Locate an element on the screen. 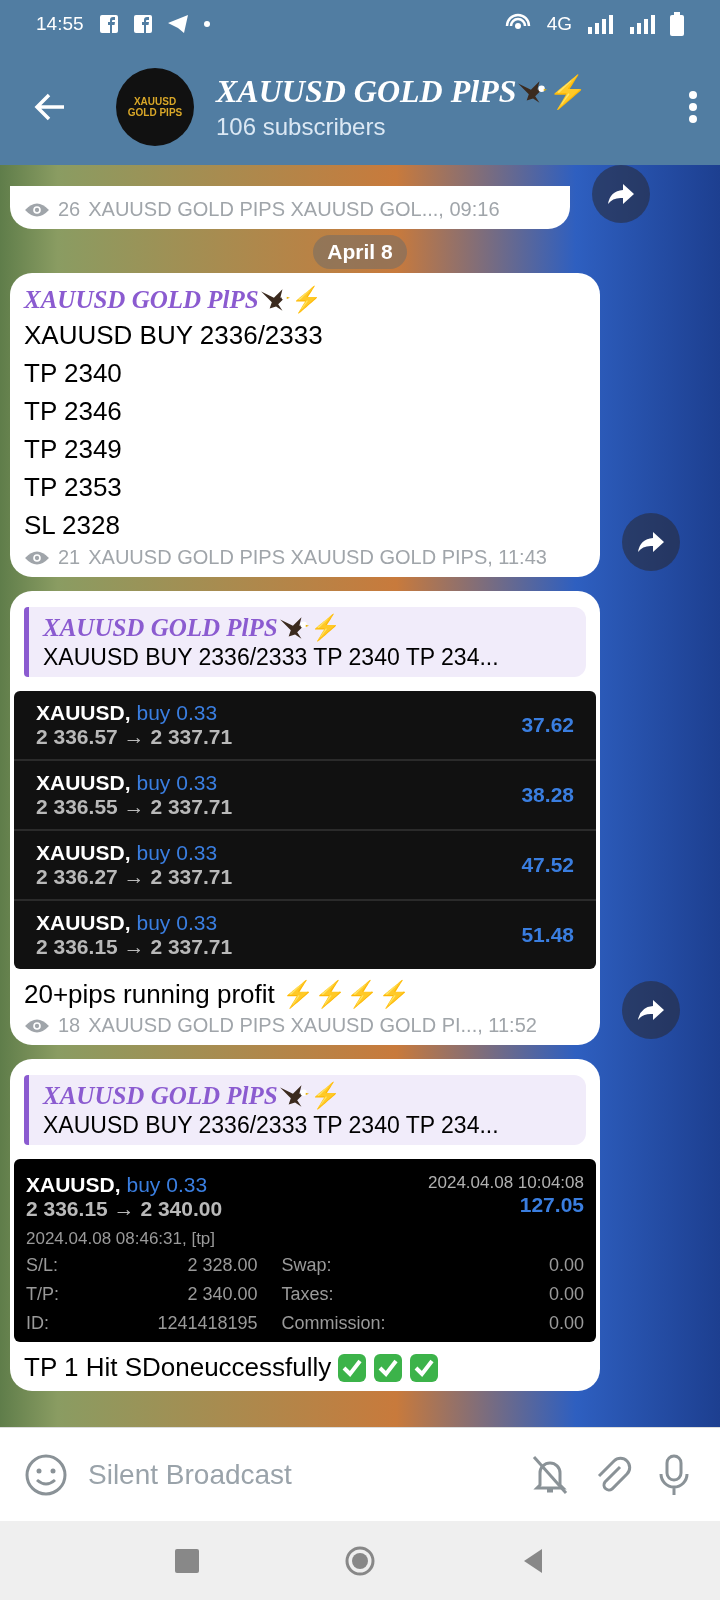 The height and width of the screenshot is (1600, 720). field-label: Commission: is located at coordinates (333, 1323).